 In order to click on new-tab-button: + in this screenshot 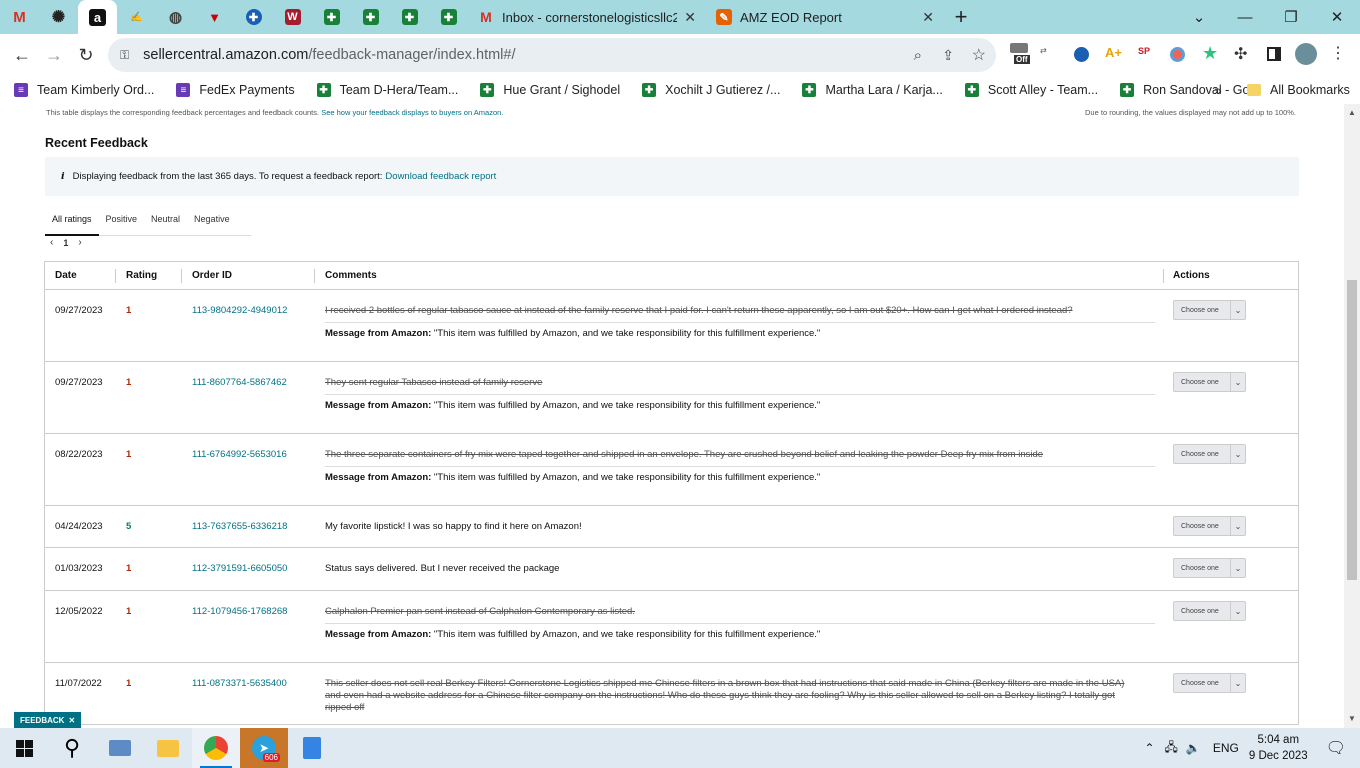, I will do `click(961, 17)`.